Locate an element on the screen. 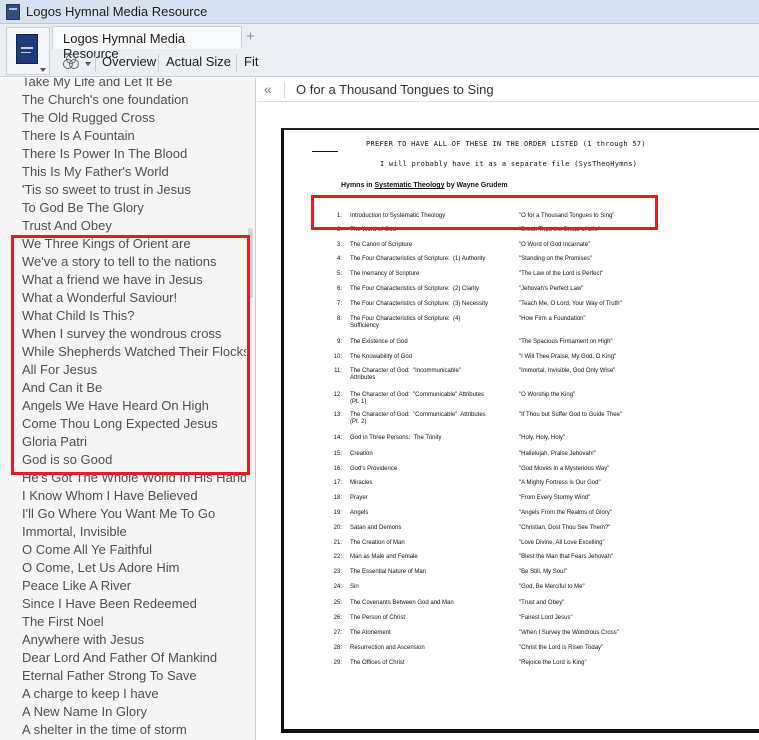 The height and width of the screenshot is (740, 759). document-row-number: 17: is located at coordinates (337, 483).